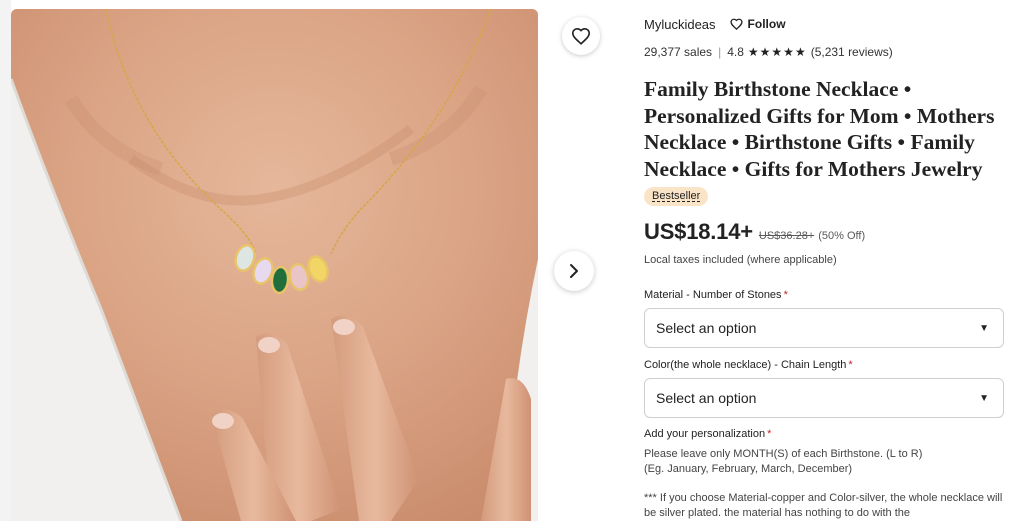  Describe the element at coordinates (698, 231) in the screenshot. I see `current-price: US$18.14+` at that location.